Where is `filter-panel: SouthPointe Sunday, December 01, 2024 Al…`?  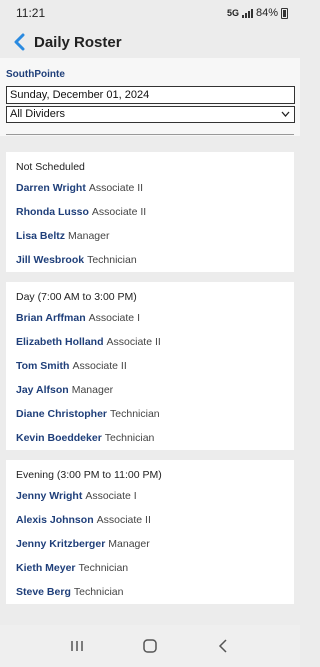
filter-panel: SouthPointe Sunday, December 01, 2024 Al… is located at coordinates (150, 97).